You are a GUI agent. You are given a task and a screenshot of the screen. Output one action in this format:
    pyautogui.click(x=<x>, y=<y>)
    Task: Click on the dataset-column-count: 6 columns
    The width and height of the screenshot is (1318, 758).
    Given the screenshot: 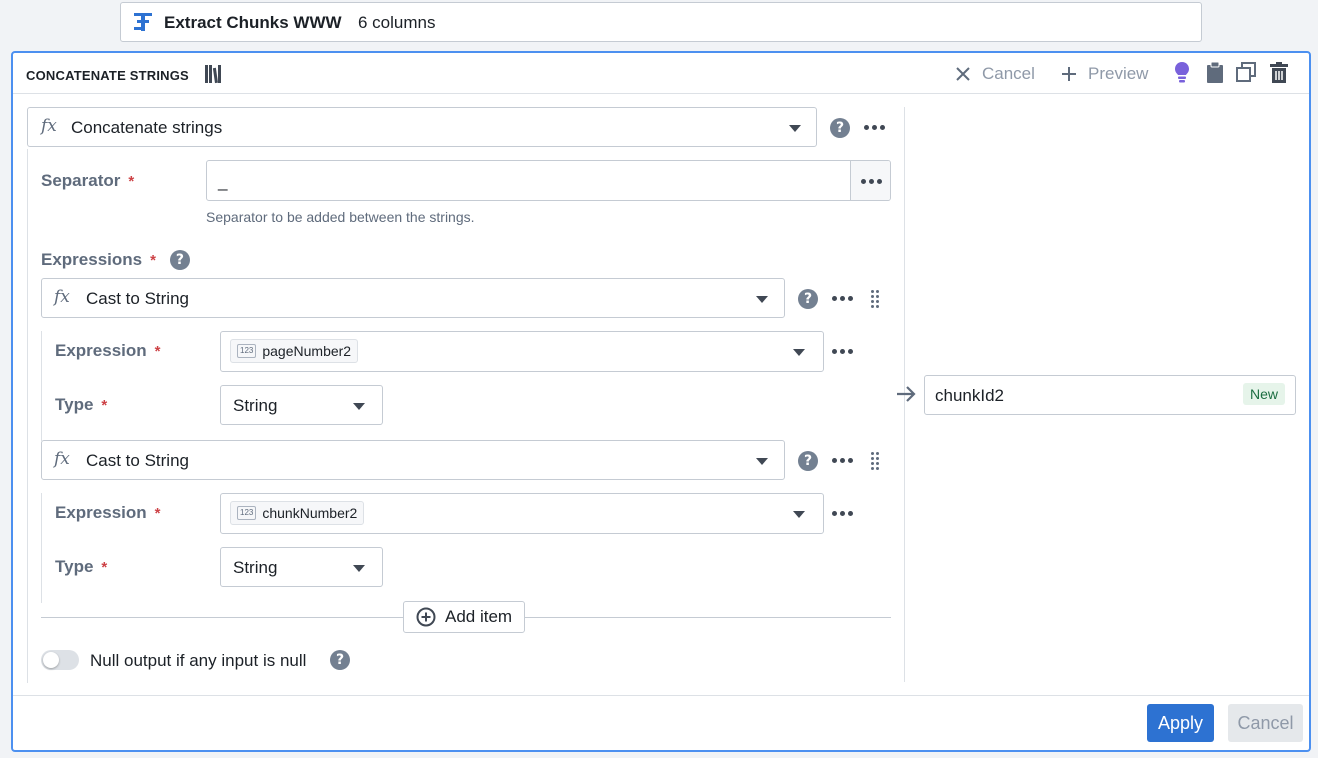 What is the action you would take?
    pyautogui.click(x=397, y=22)
    